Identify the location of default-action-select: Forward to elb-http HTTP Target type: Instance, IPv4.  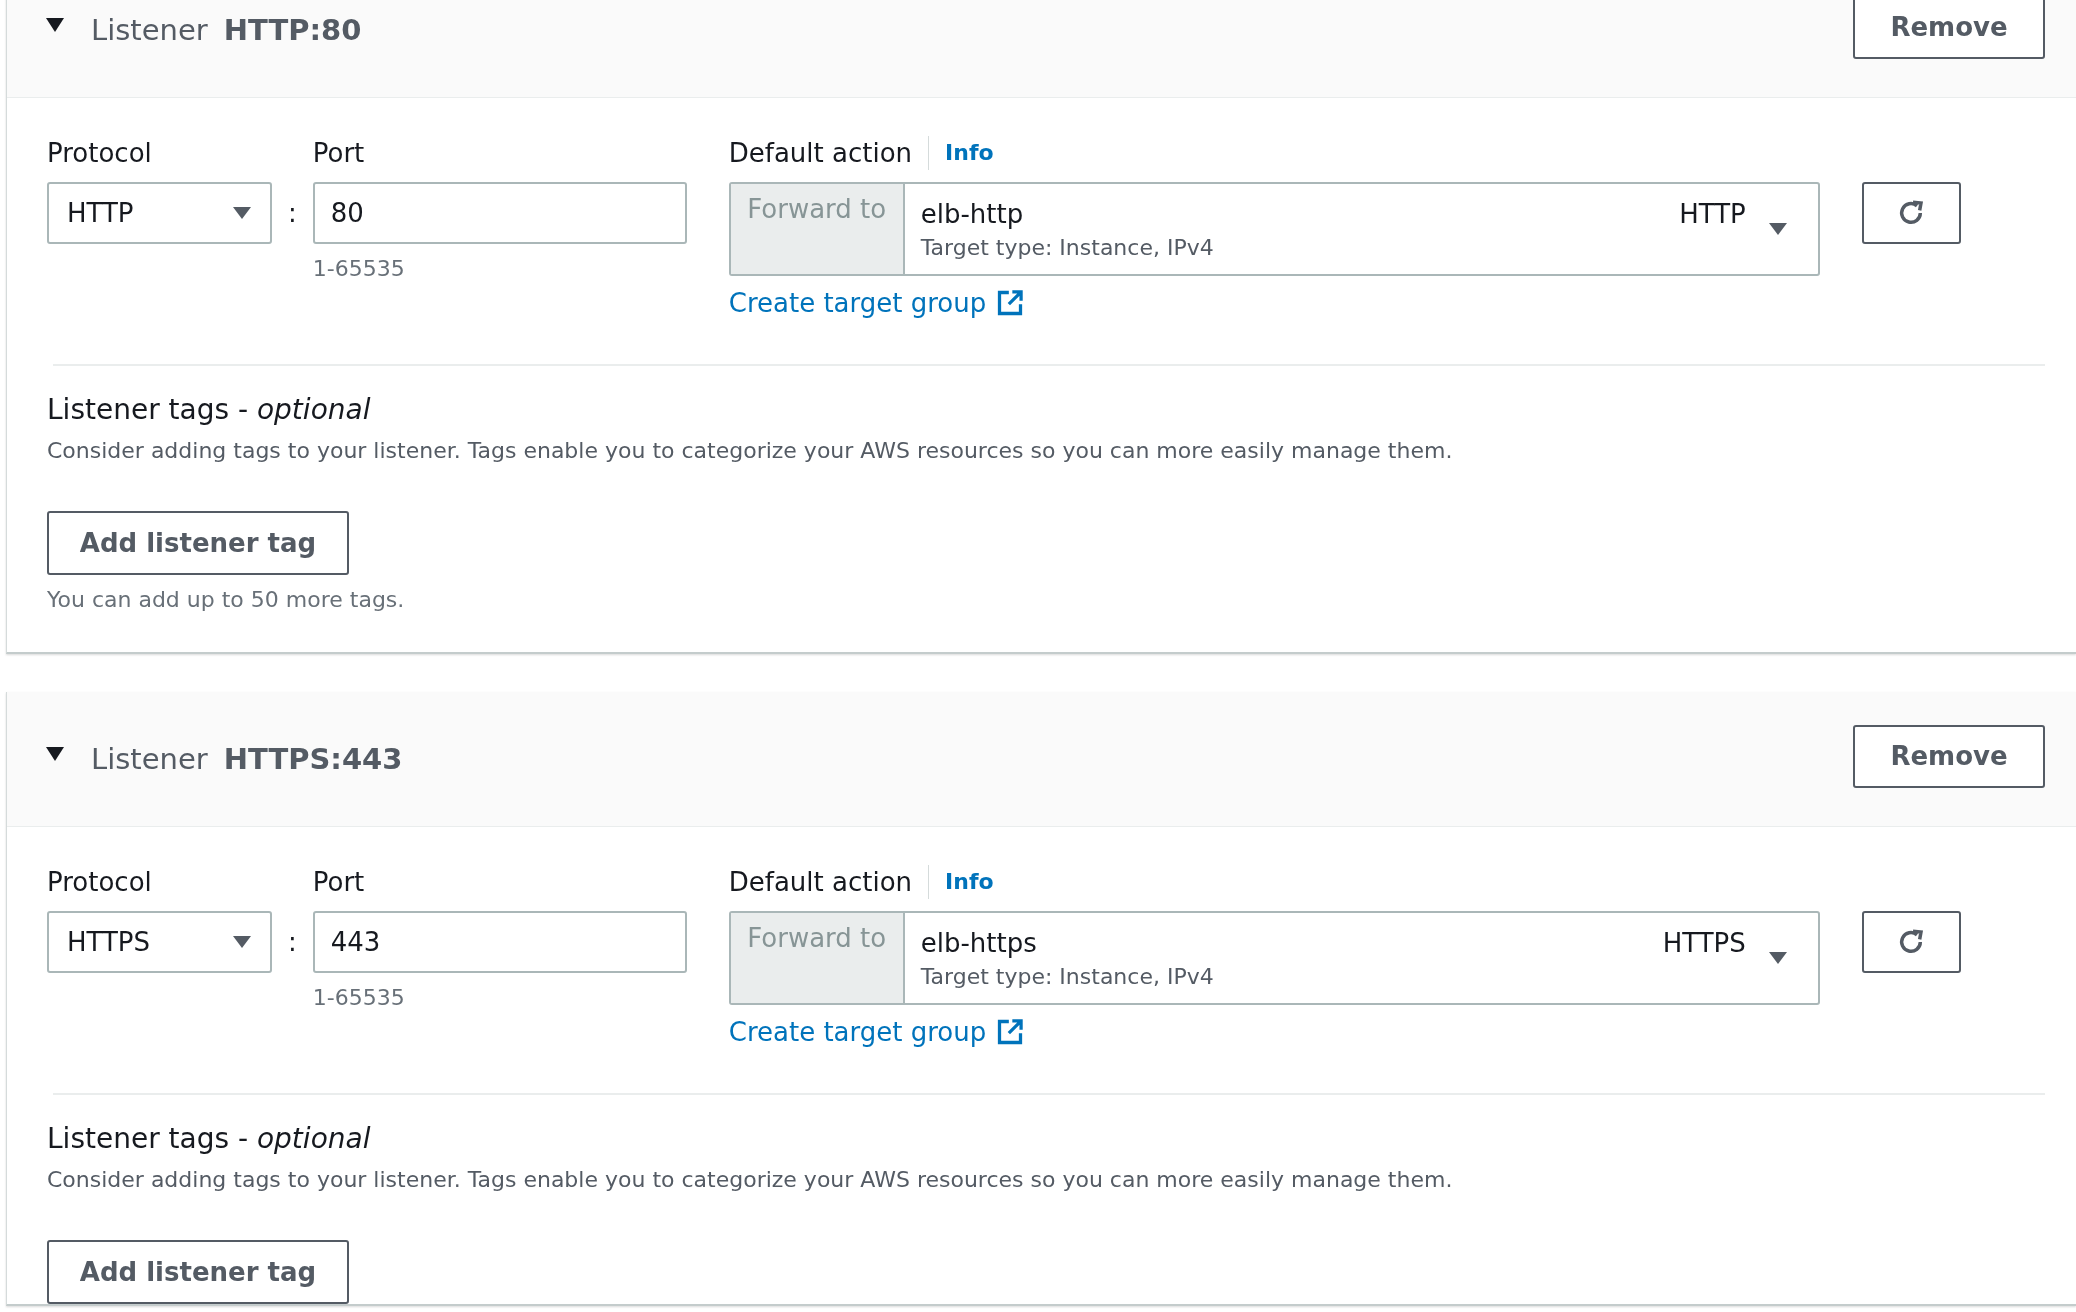
(1274, 229).